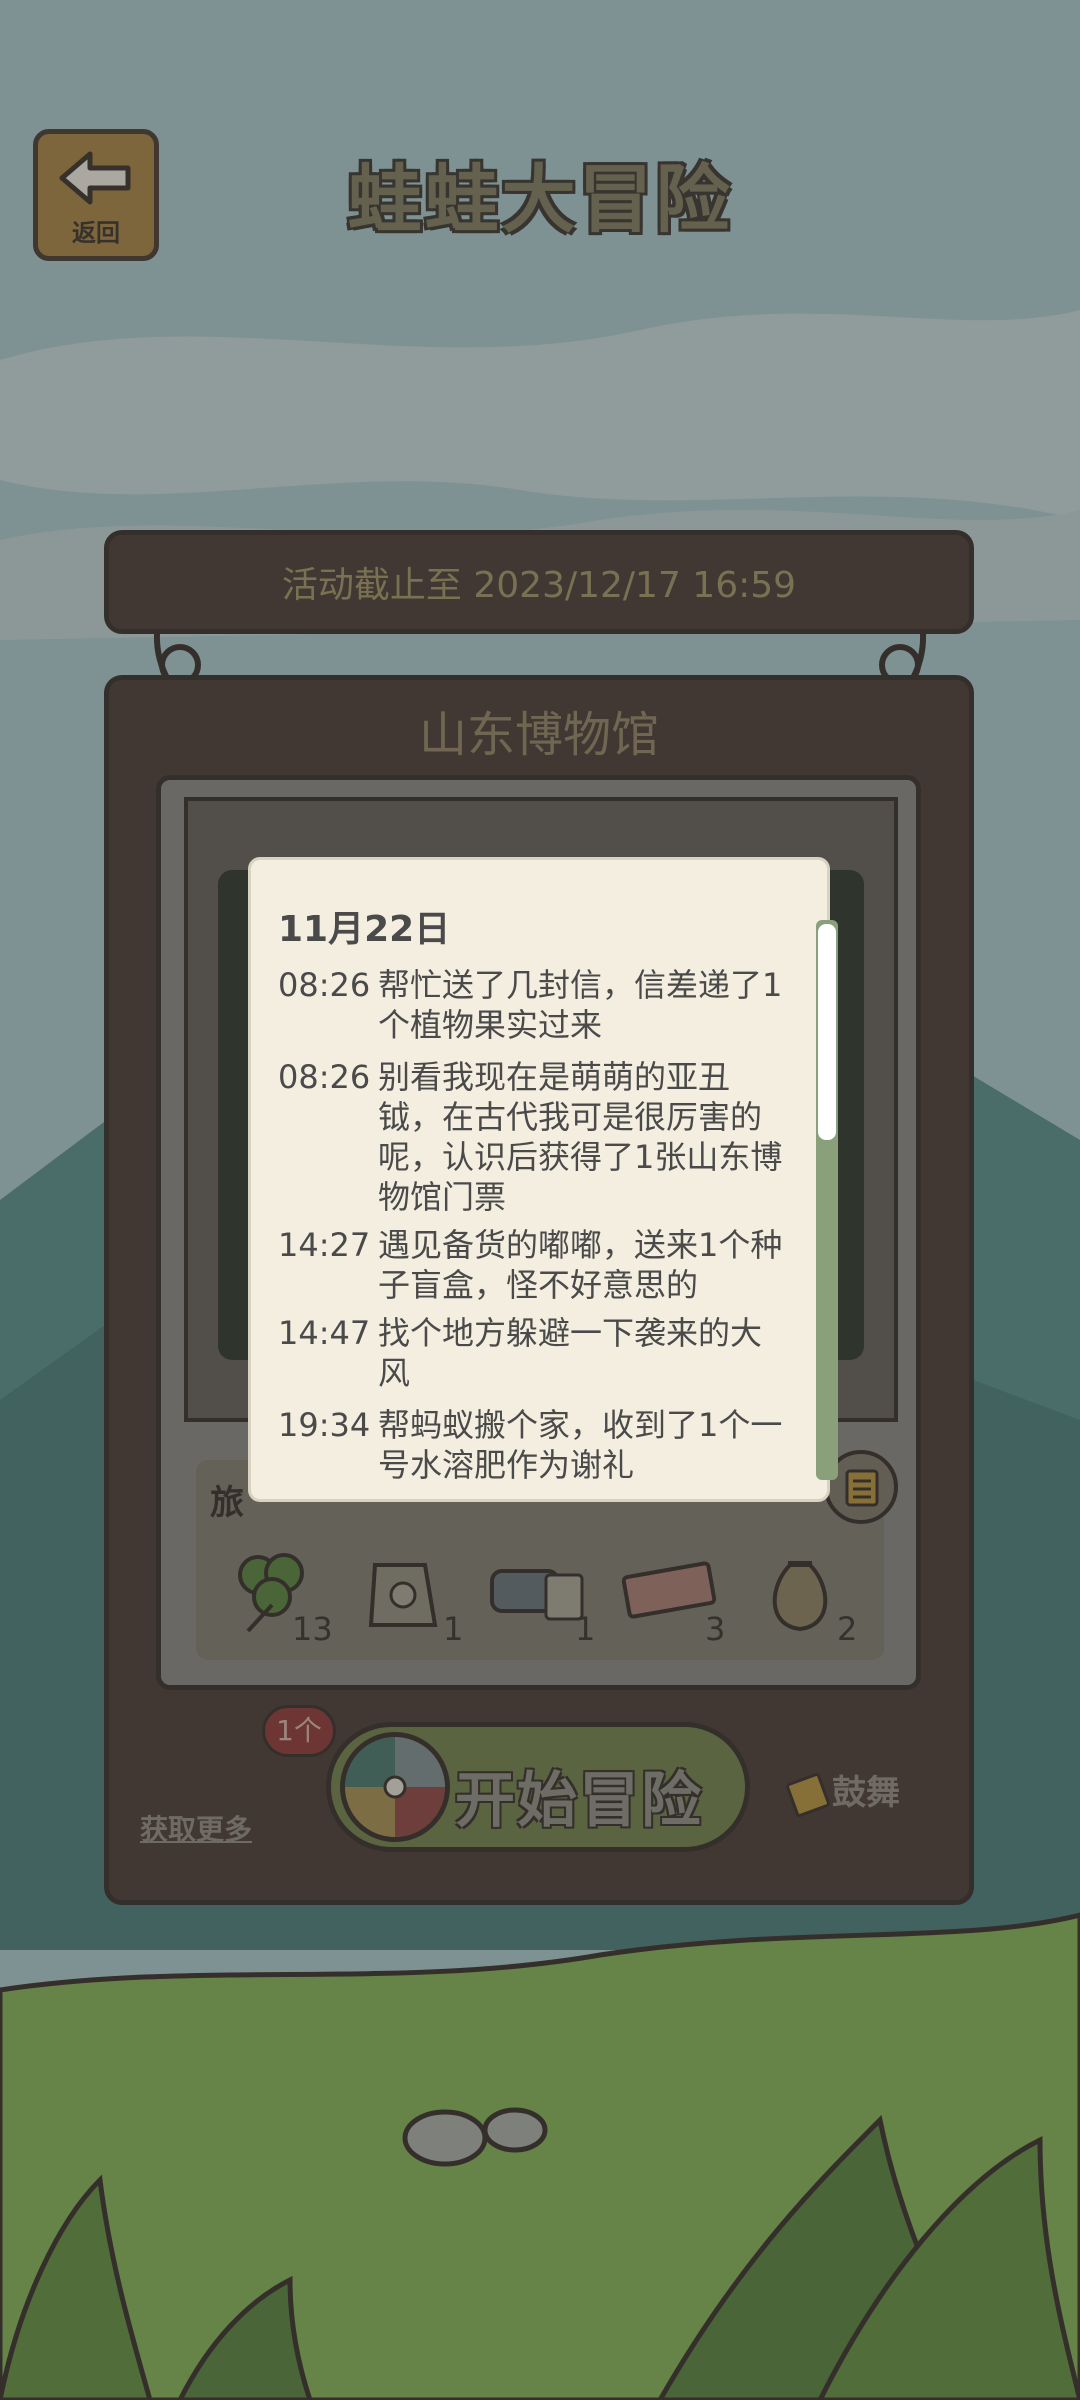  I want to click on bag-icon, so click(403, 1595).